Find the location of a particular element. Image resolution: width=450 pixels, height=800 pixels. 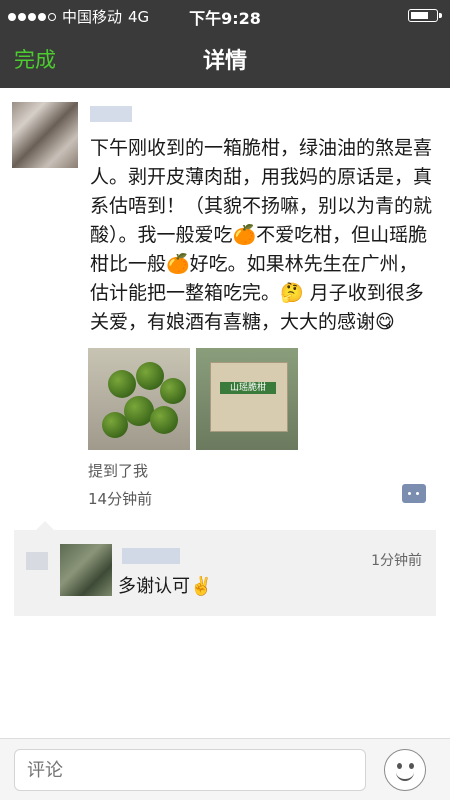

comment-author-blurred is located at coordinates (151, 556).